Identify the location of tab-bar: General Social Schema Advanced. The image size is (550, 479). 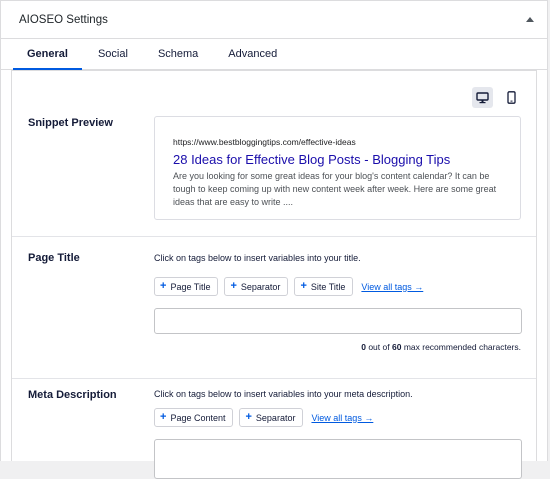
(274, 54).